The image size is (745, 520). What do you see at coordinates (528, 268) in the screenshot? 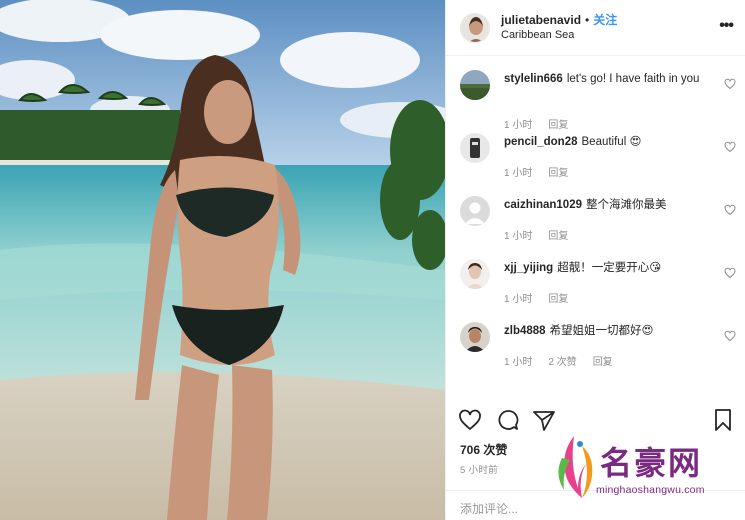
I see `commenter-username: xjj_yijing` at bounding box center [528, 268].